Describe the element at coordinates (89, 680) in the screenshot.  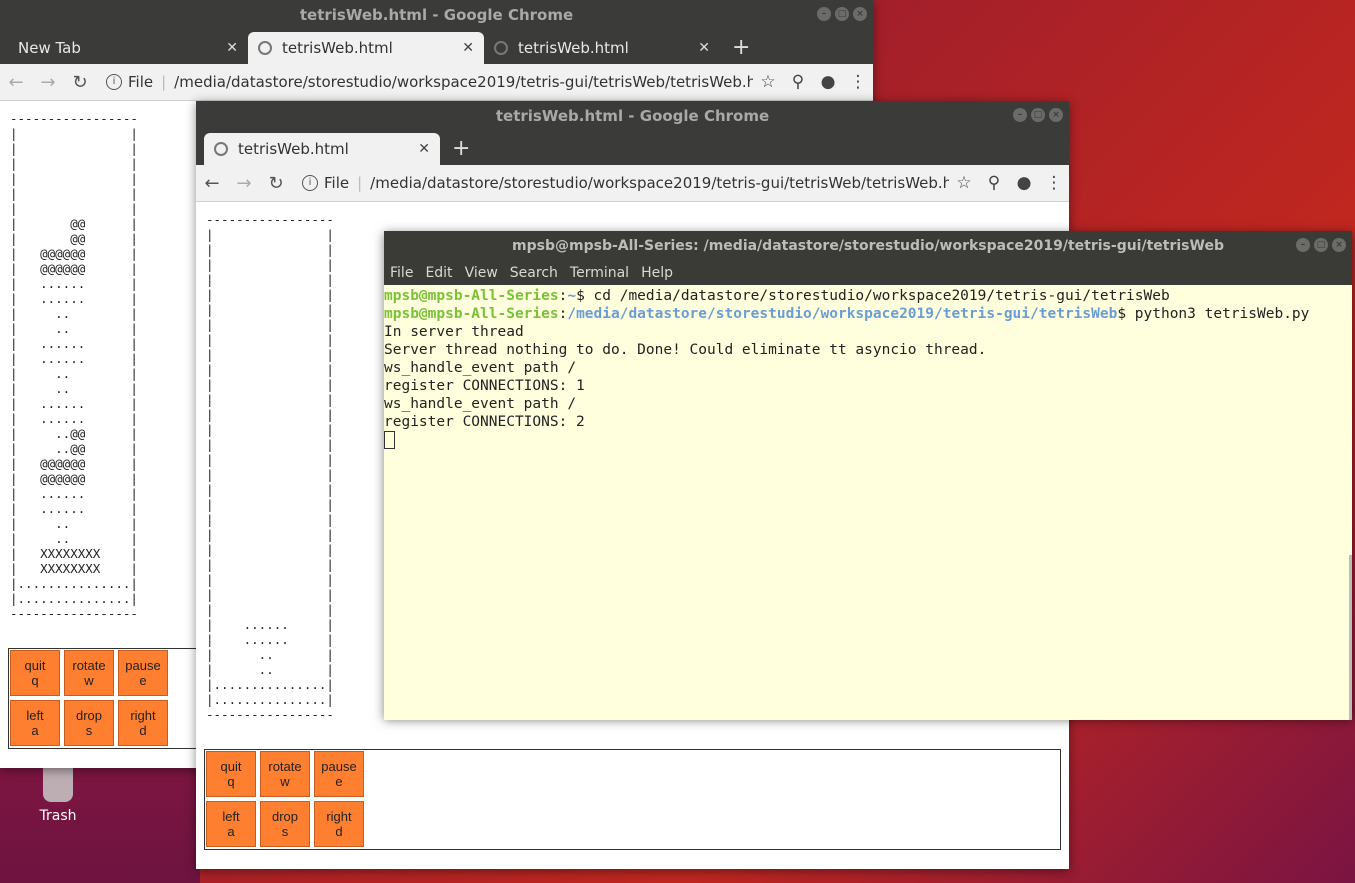
I see `key-shortcut: w` at that location.